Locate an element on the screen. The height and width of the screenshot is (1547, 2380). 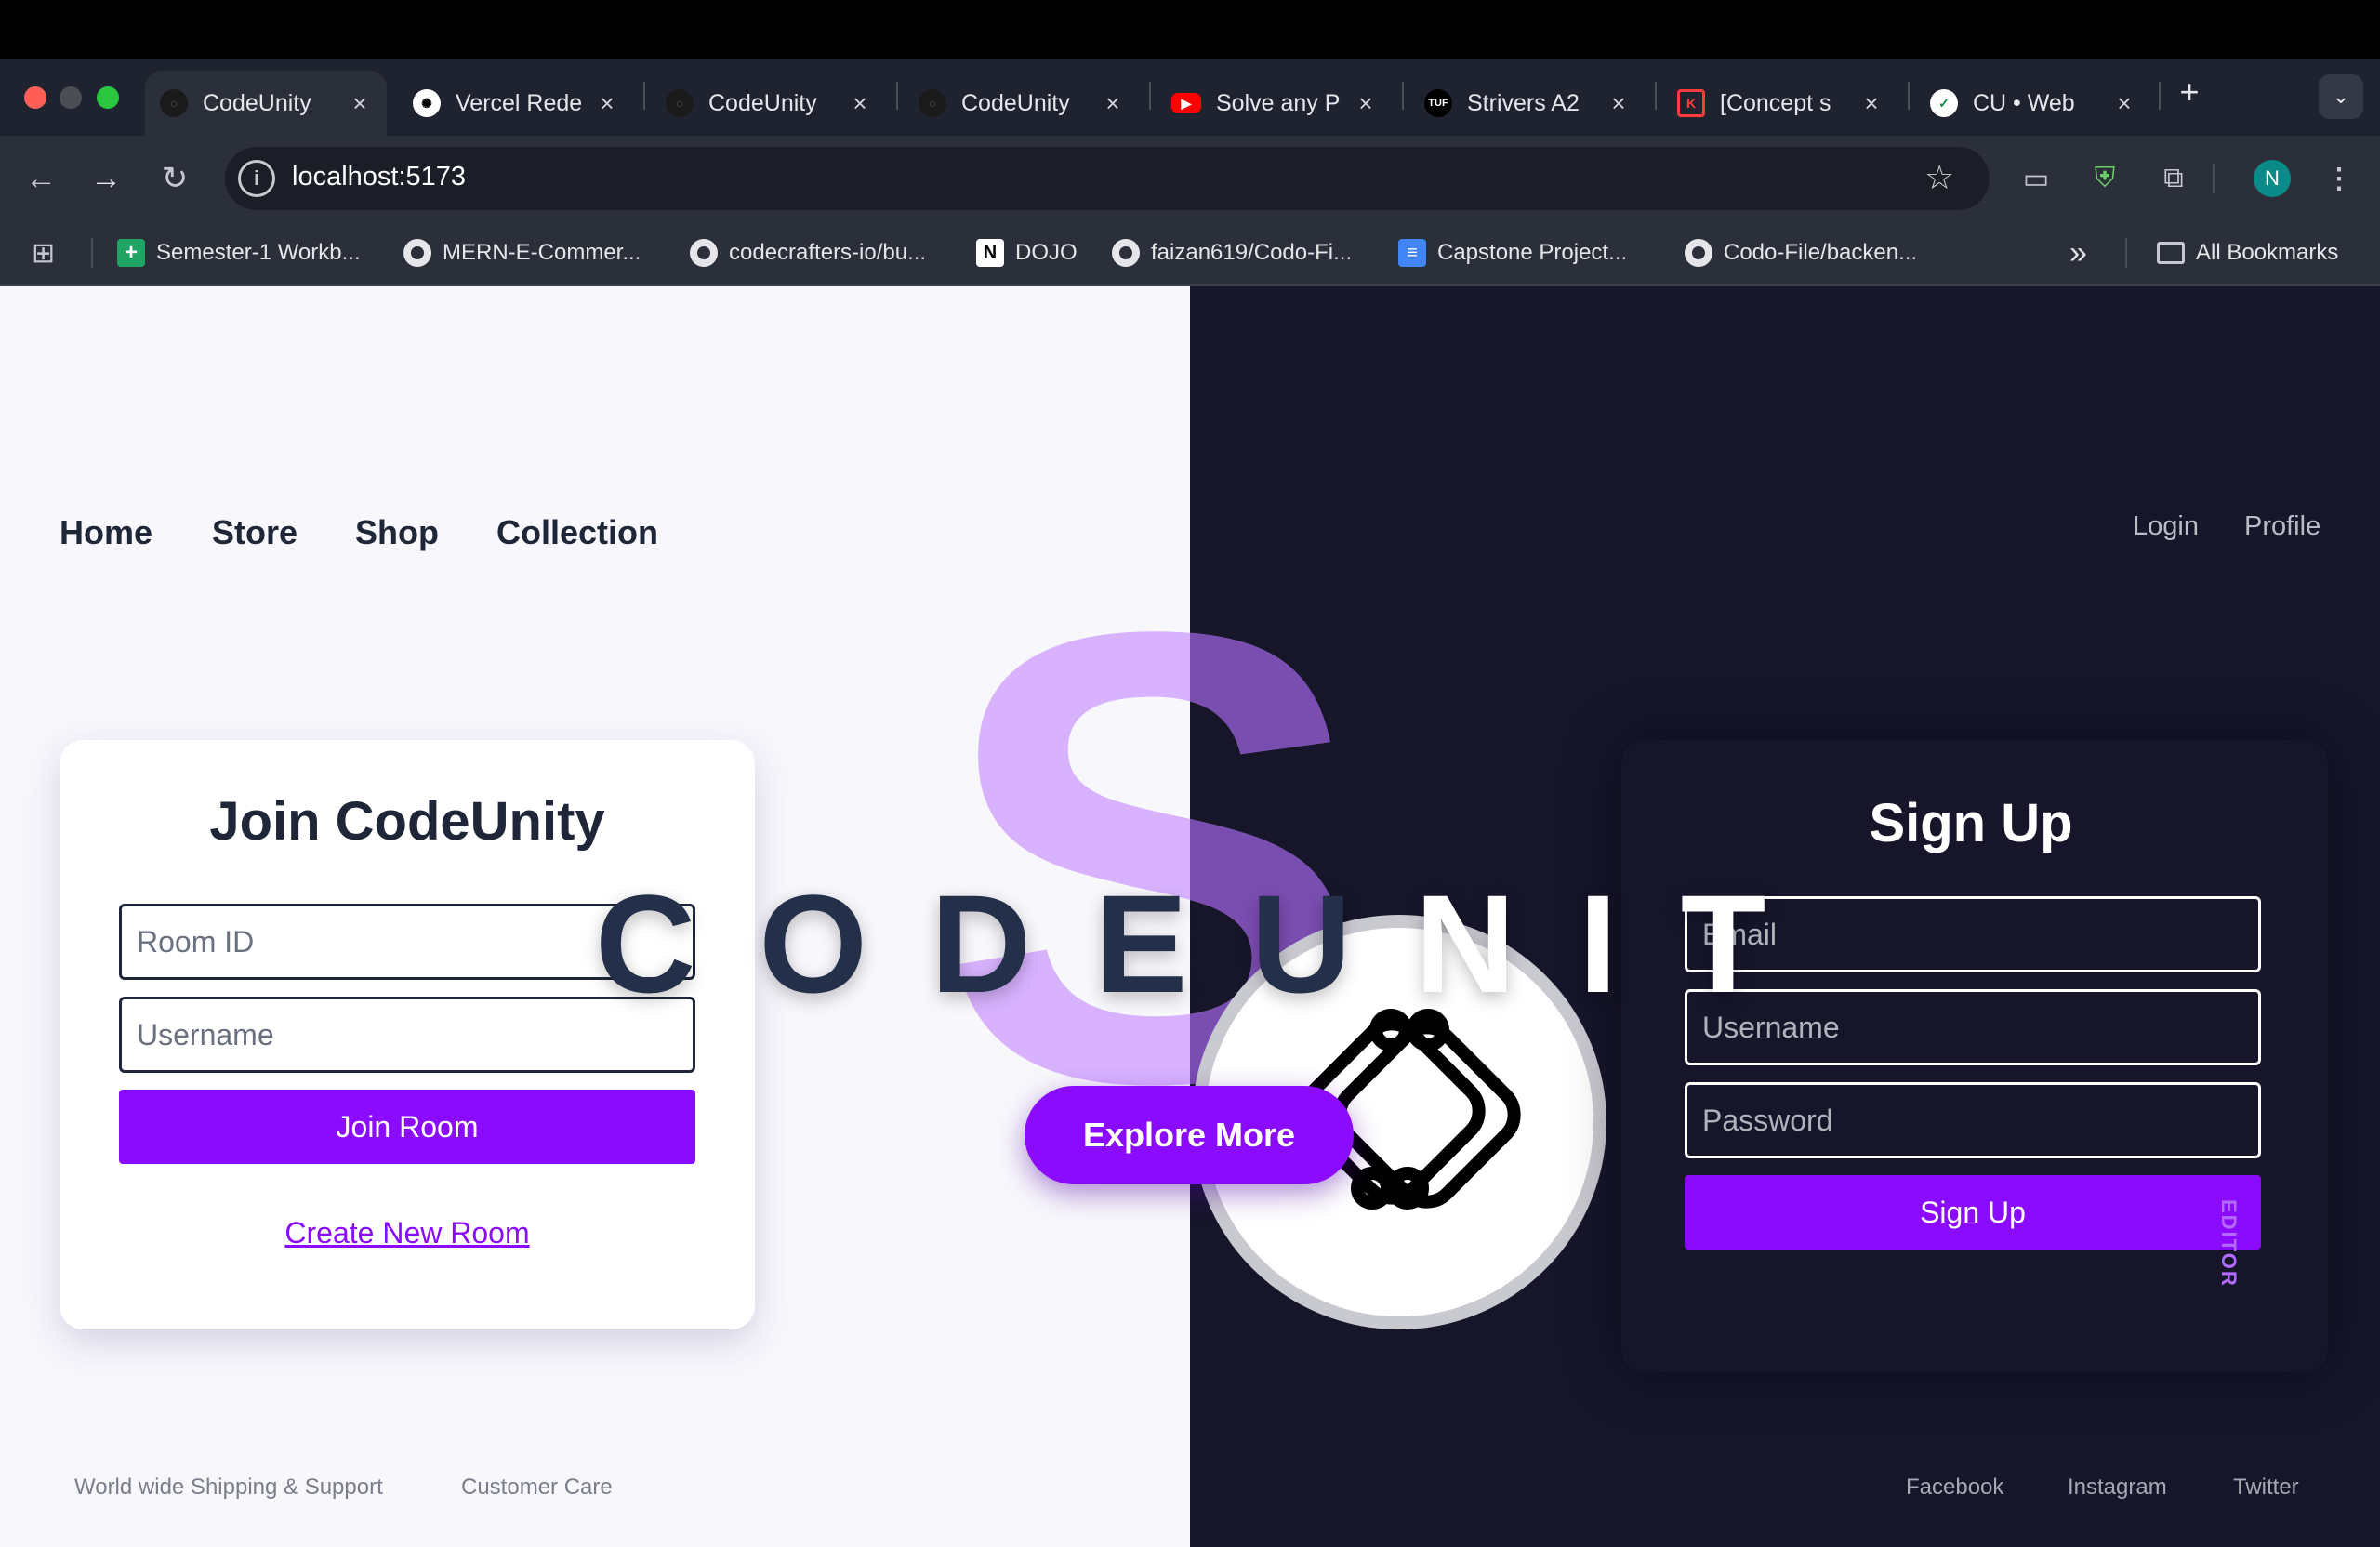
editor-tag: EDITOR is located at coordinates (2229, 1243).